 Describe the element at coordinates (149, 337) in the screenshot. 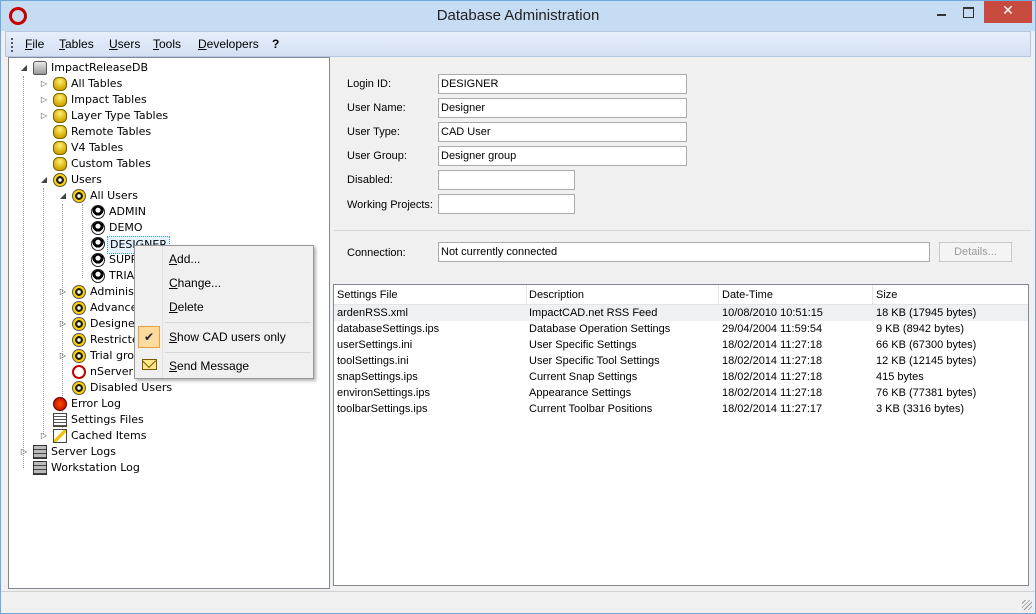

I see `checkmark-icon: ✔` at that location.